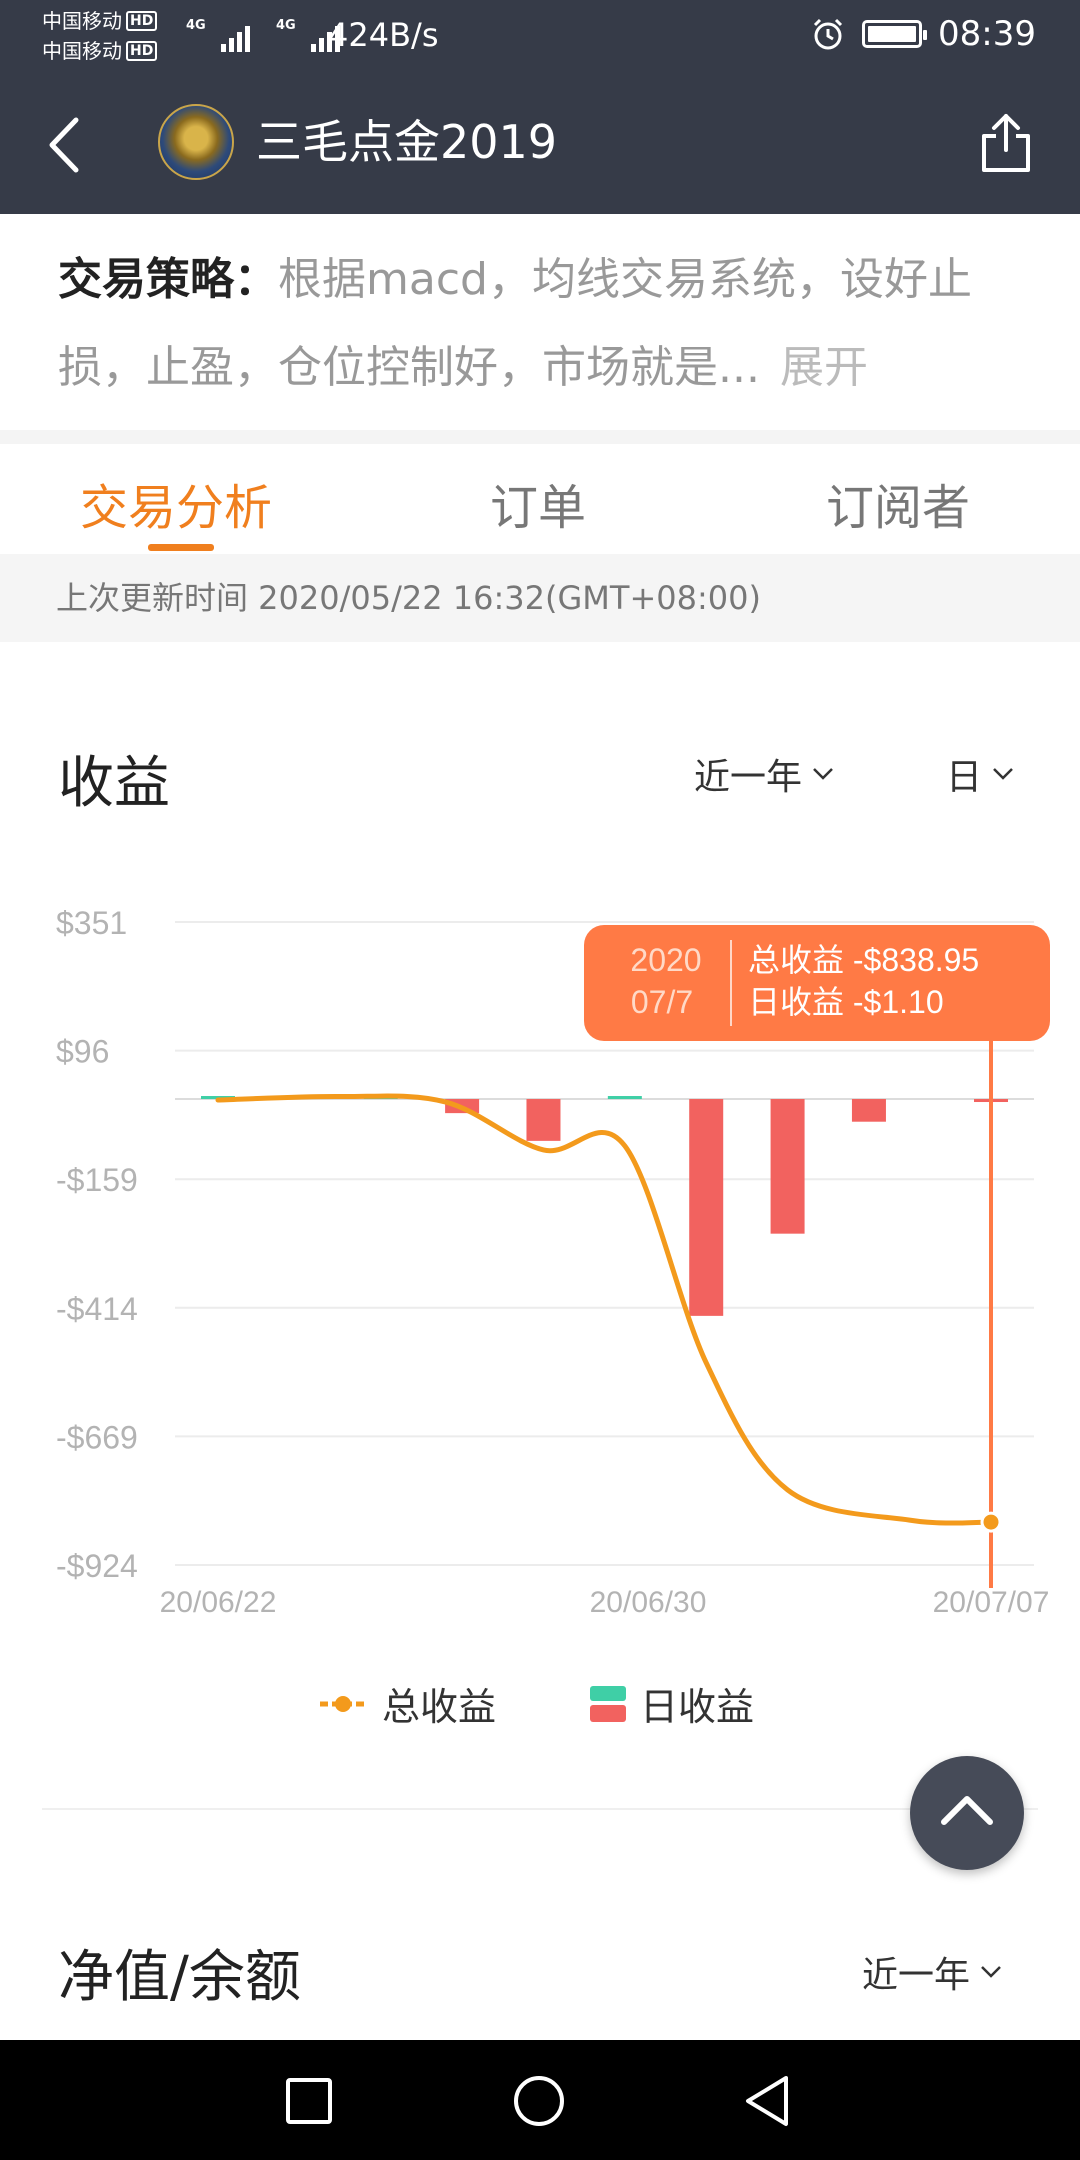 This screenshot has width=1080, height=2160. I want to click on recent-apps-icon, so click(309, 2101).